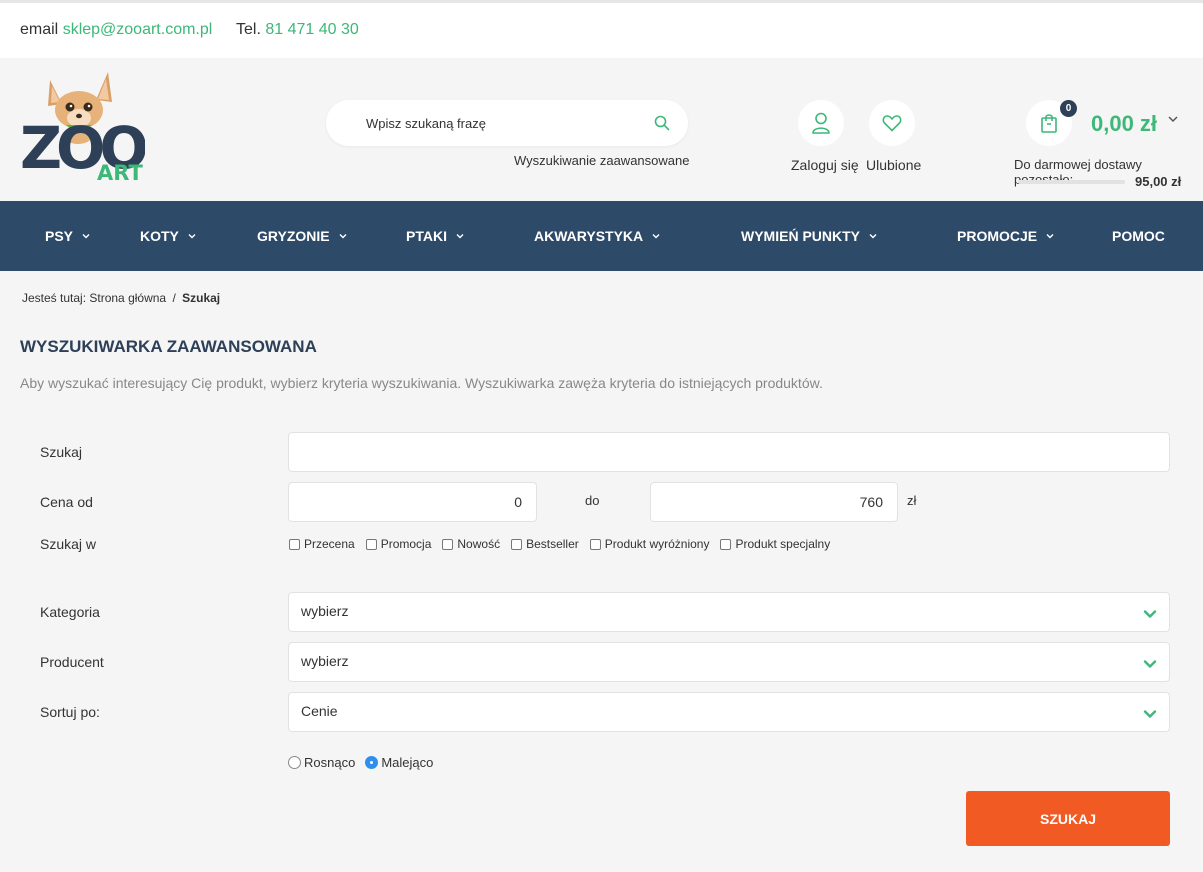 The image size is (1203, 872). Describe the element at coordinates (329, 544) in the screenshot. I see `checkbox-label: Przecena` at that location.